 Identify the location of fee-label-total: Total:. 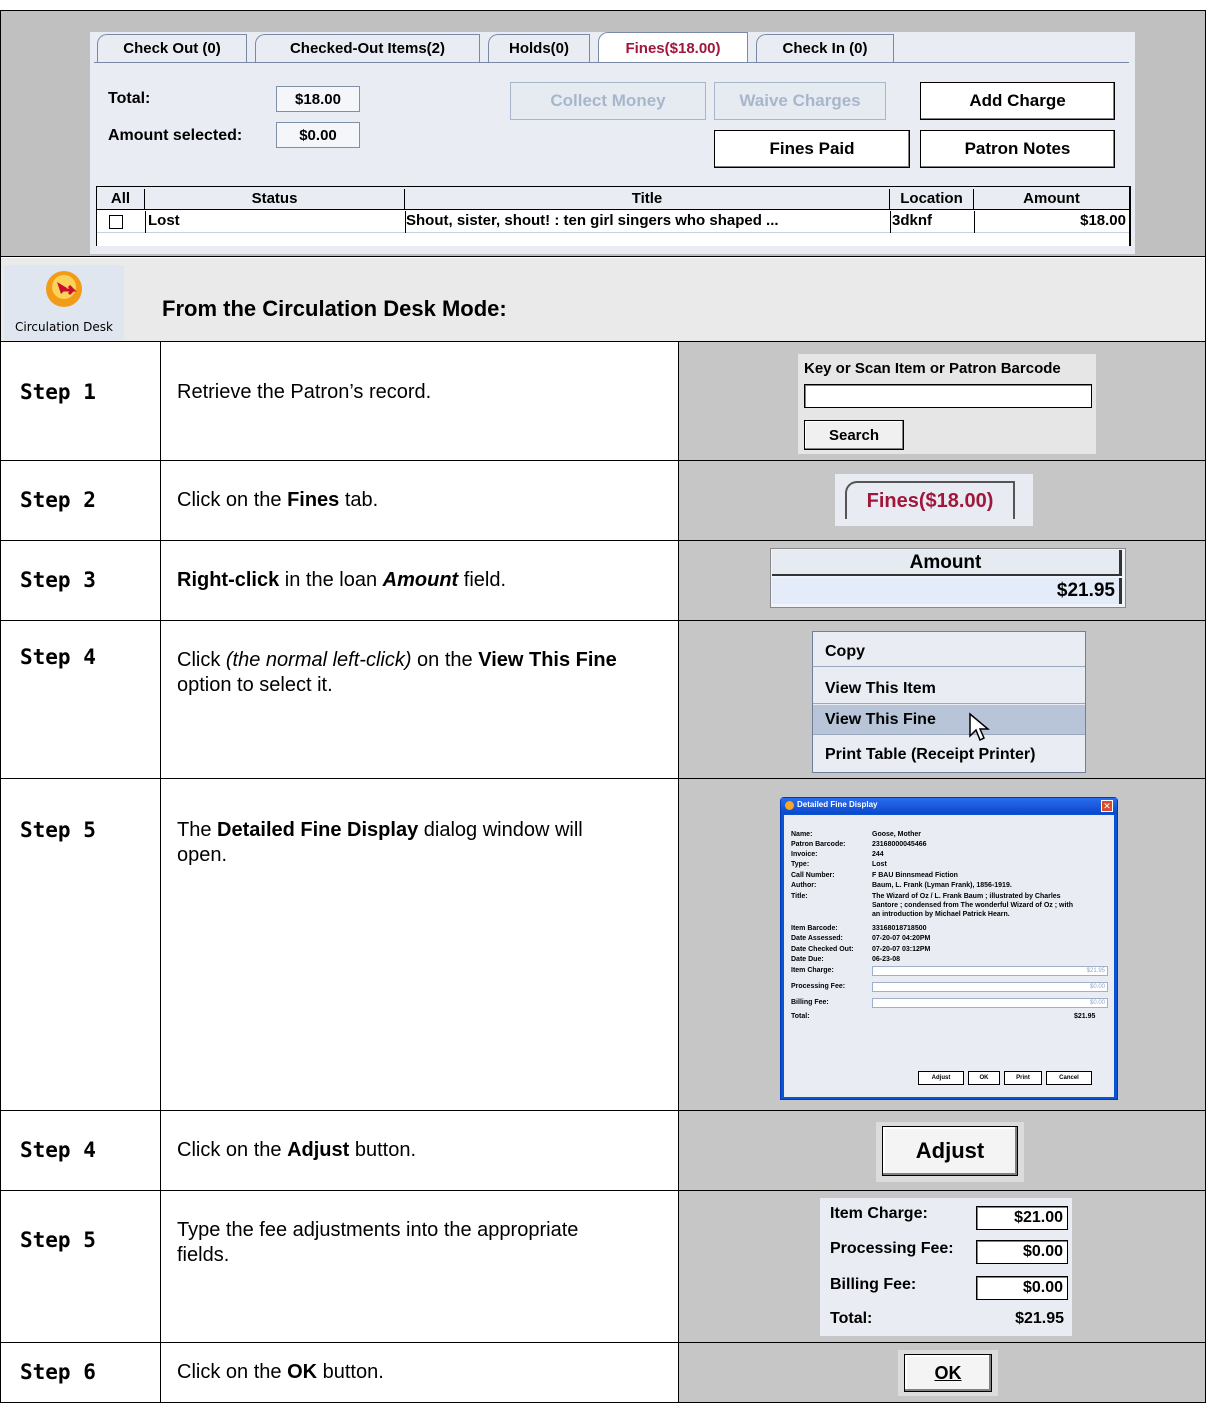
(851, 1318).